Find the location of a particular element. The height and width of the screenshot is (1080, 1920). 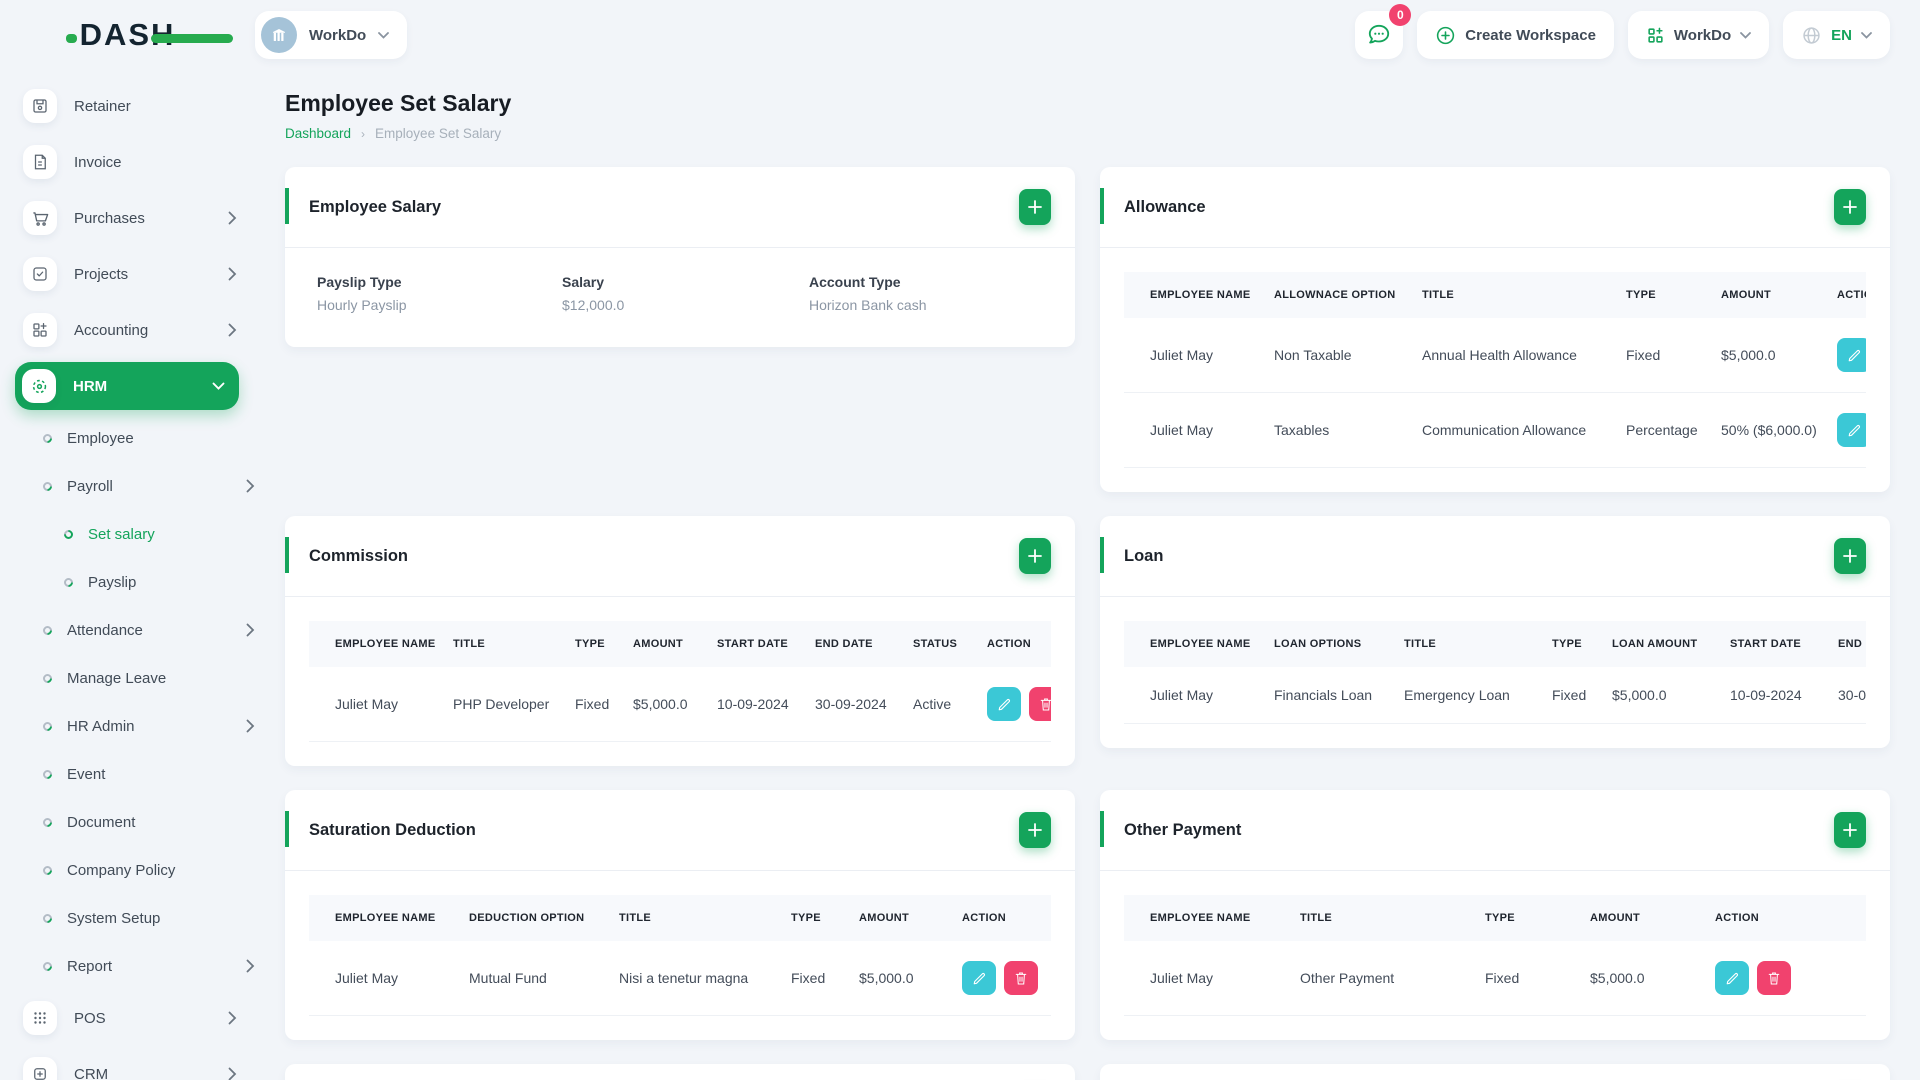

table-cell: Financials Loan is located at coordinates (1313, 695).